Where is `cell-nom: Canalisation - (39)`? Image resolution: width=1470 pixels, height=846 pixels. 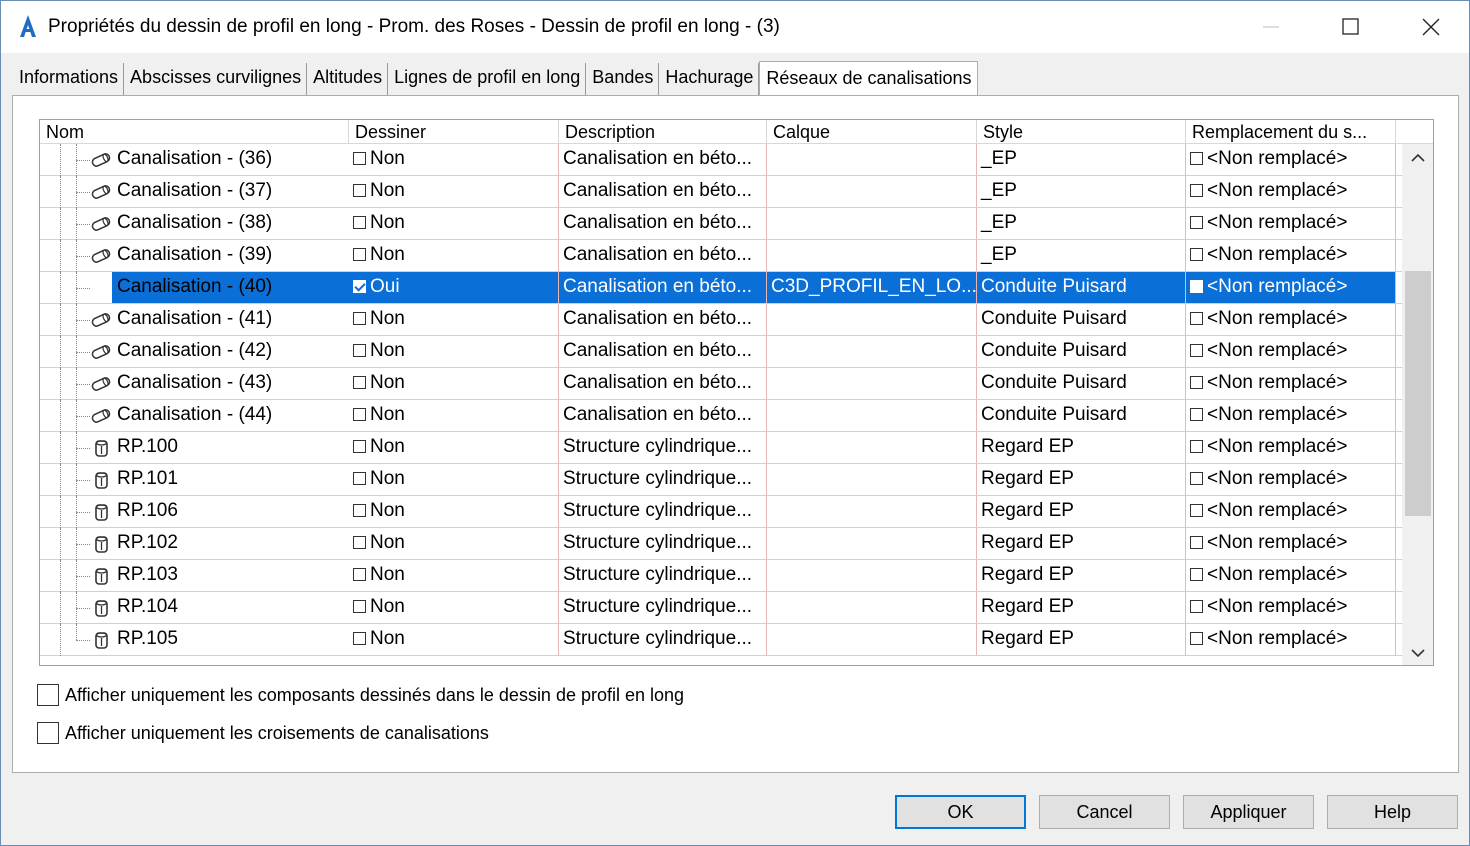
cell-nom: Canalisation - (39) is located at coordinates (230, 255).